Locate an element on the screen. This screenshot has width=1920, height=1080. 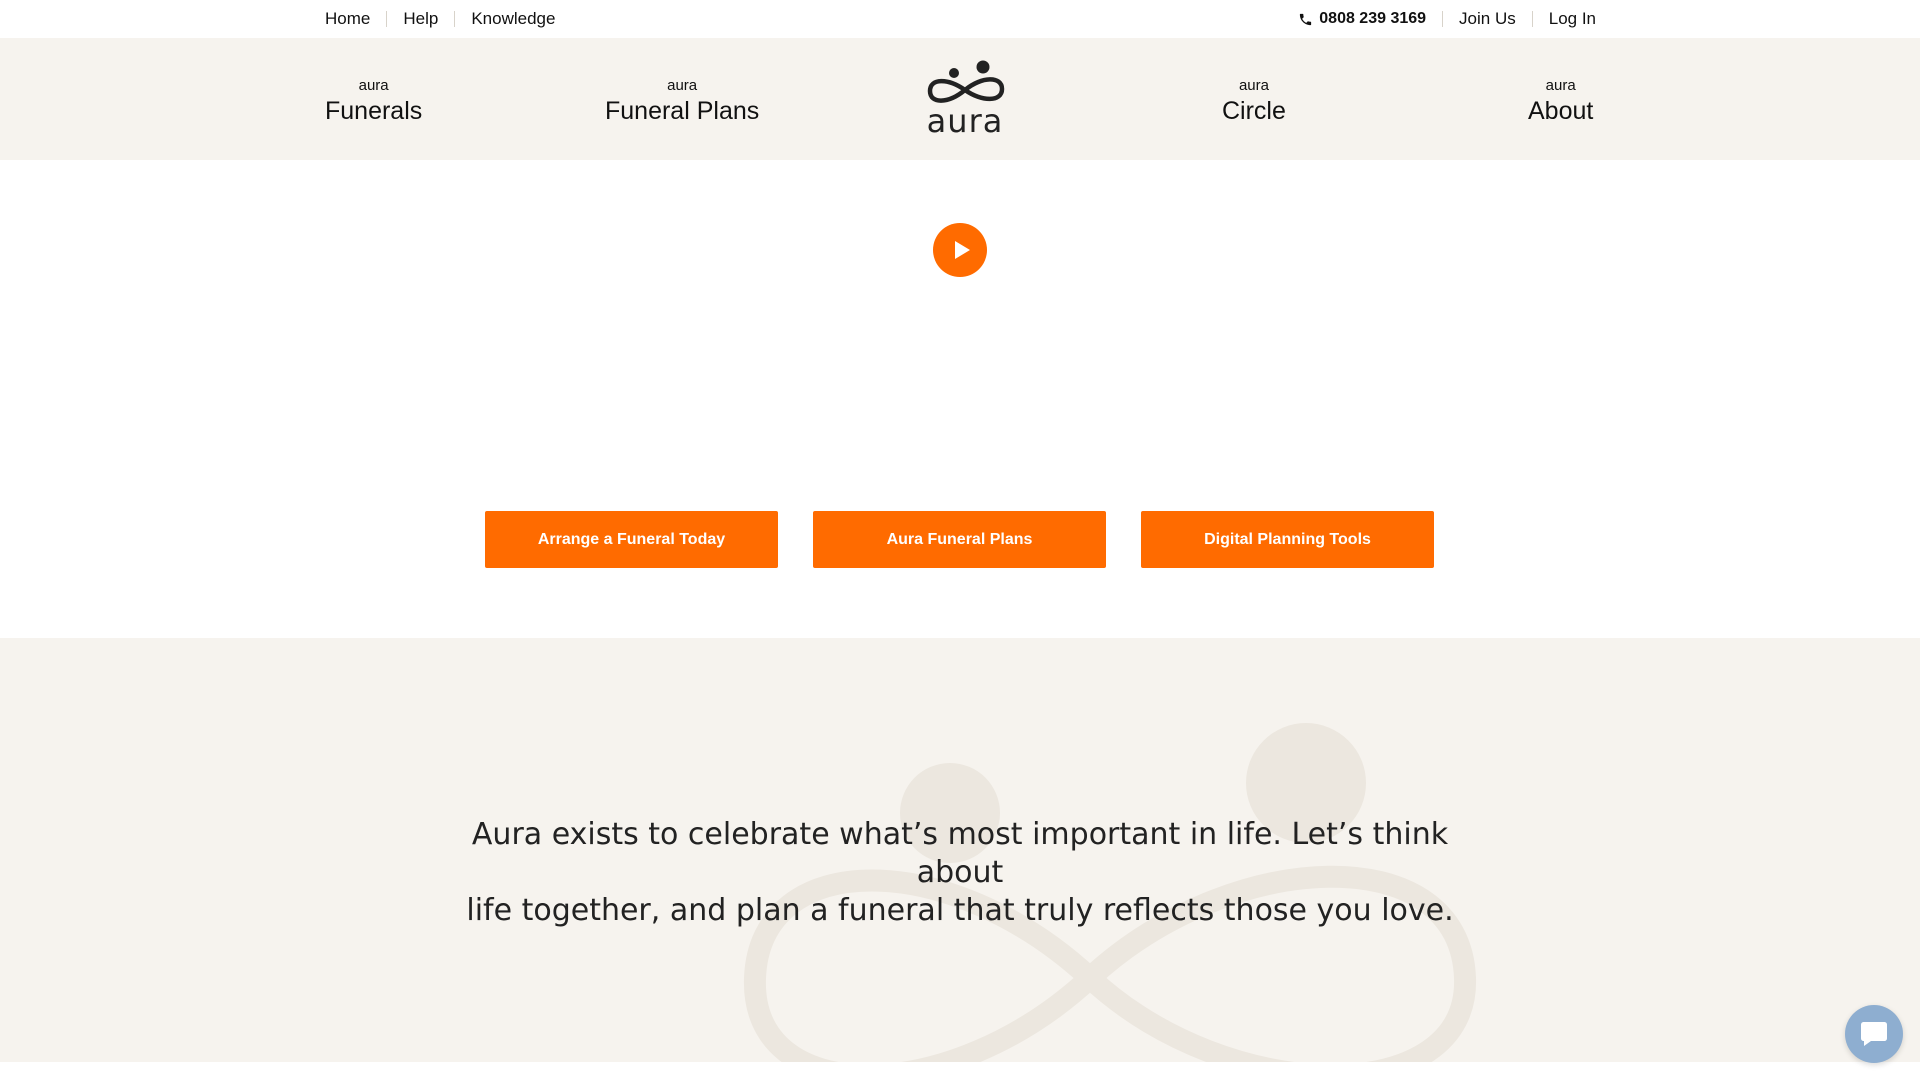
help-link: Help is located at coordinates (420, 19).